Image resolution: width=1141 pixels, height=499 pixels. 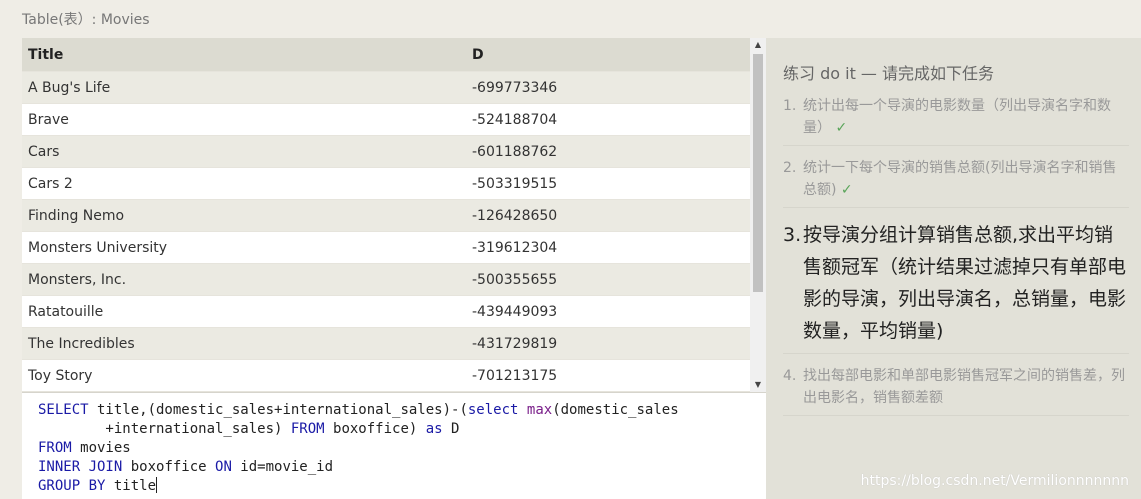 I want to click on table-row: Finding Nemo -126428650, so click(x=386, y=216).